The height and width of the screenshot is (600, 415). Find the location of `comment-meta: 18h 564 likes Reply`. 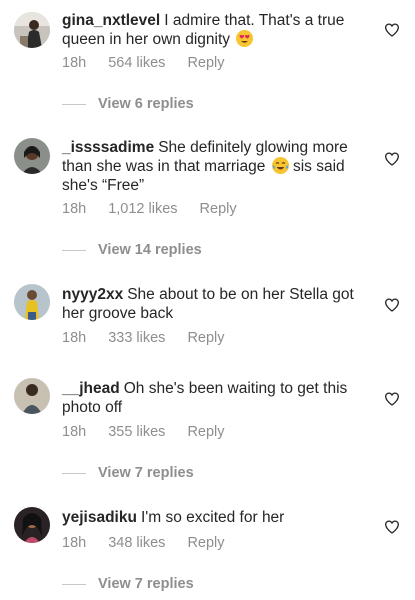

comment-meta: 18h 564 likes Reply is located at coordinates (143, 63).